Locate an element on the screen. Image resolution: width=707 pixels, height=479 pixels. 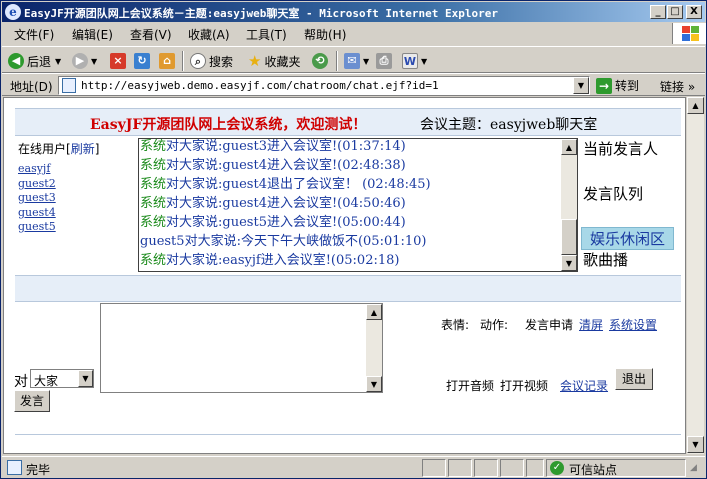
page-icon is located at coordinates (69, 85).